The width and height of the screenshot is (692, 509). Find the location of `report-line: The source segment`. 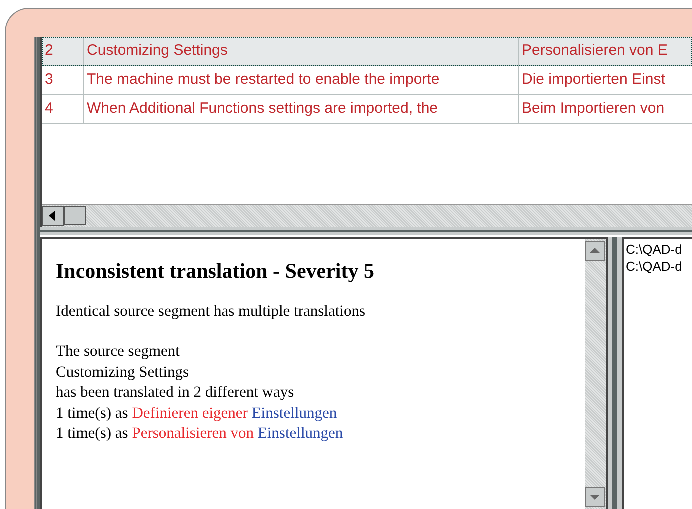

report-line: The source segment is located at coordinates (118, 352).